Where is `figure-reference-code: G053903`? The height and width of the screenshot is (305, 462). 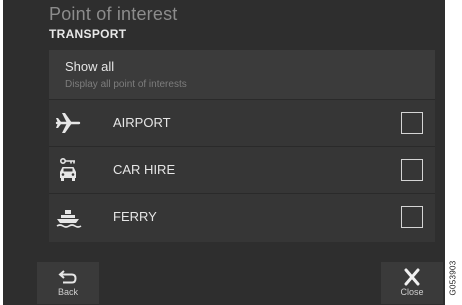 figure-reference-code: G053903 is located at coordinates (453, 273).